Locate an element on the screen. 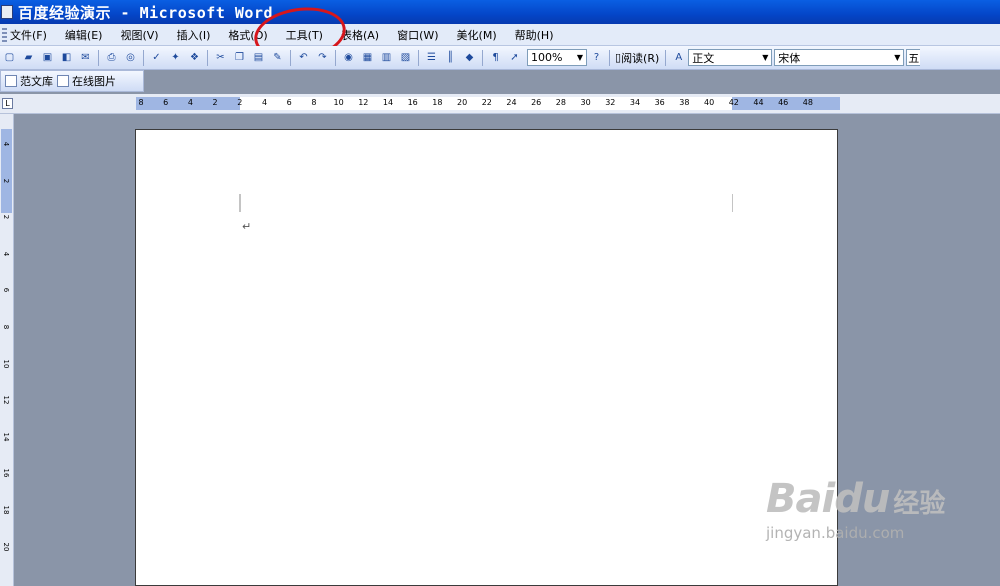 The height and width of the screenshot is (586, 1000). help-icon: ? is located at coordinates (596, 57).